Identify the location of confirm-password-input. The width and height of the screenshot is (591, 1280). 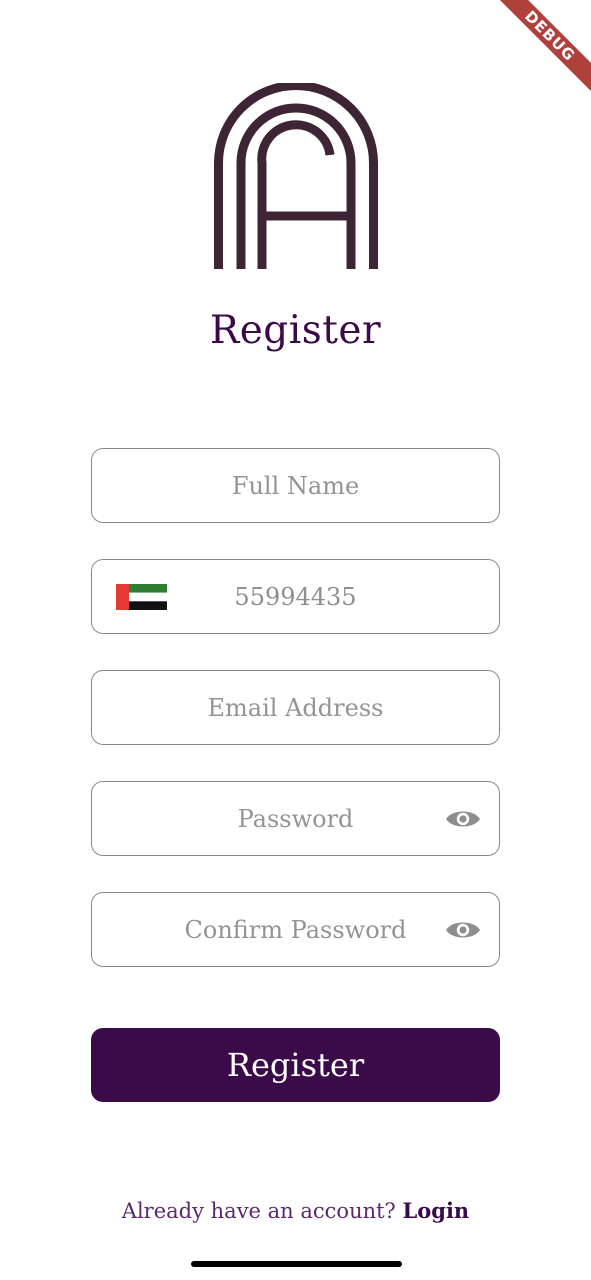
(295, 929).